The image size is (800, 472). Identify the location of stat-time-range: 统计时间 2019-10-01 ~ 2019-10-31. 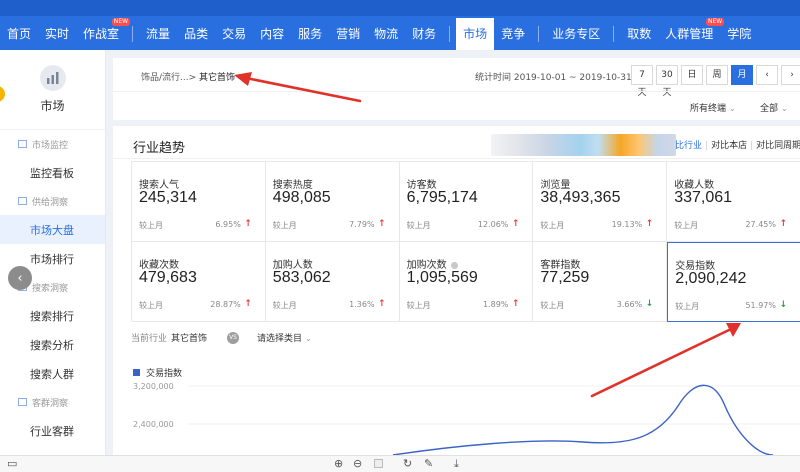
(553, 78).